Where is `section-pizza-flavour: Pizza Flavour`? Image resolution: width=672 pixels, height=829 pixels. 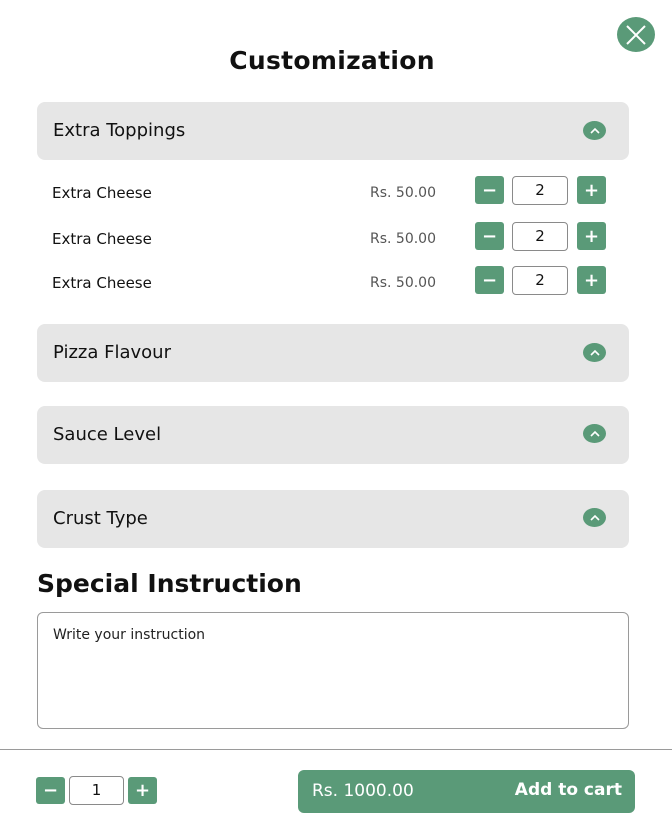
section-pizza-flavour: Pizza Flavour is located at coordinates (333, 353).